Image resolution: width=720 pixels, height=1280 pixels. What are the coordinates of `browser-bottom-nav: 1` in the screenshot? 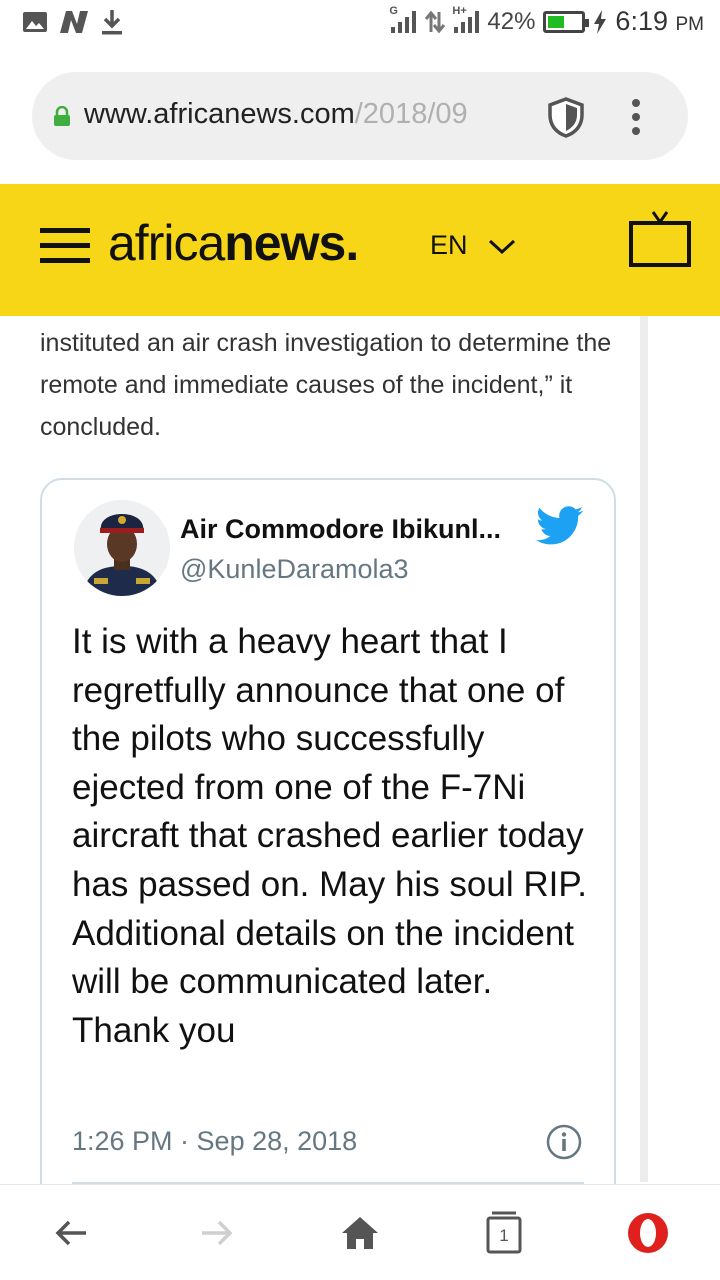 It's located at (360, 1232).